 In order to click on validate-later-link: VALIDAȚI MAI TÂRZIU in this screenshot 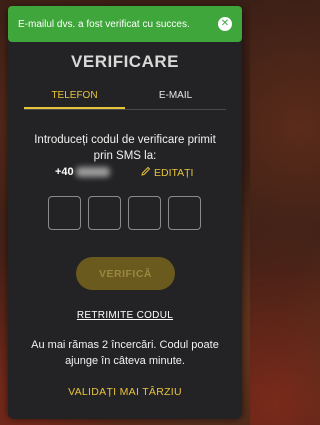, I will do `click(125, 392)`.